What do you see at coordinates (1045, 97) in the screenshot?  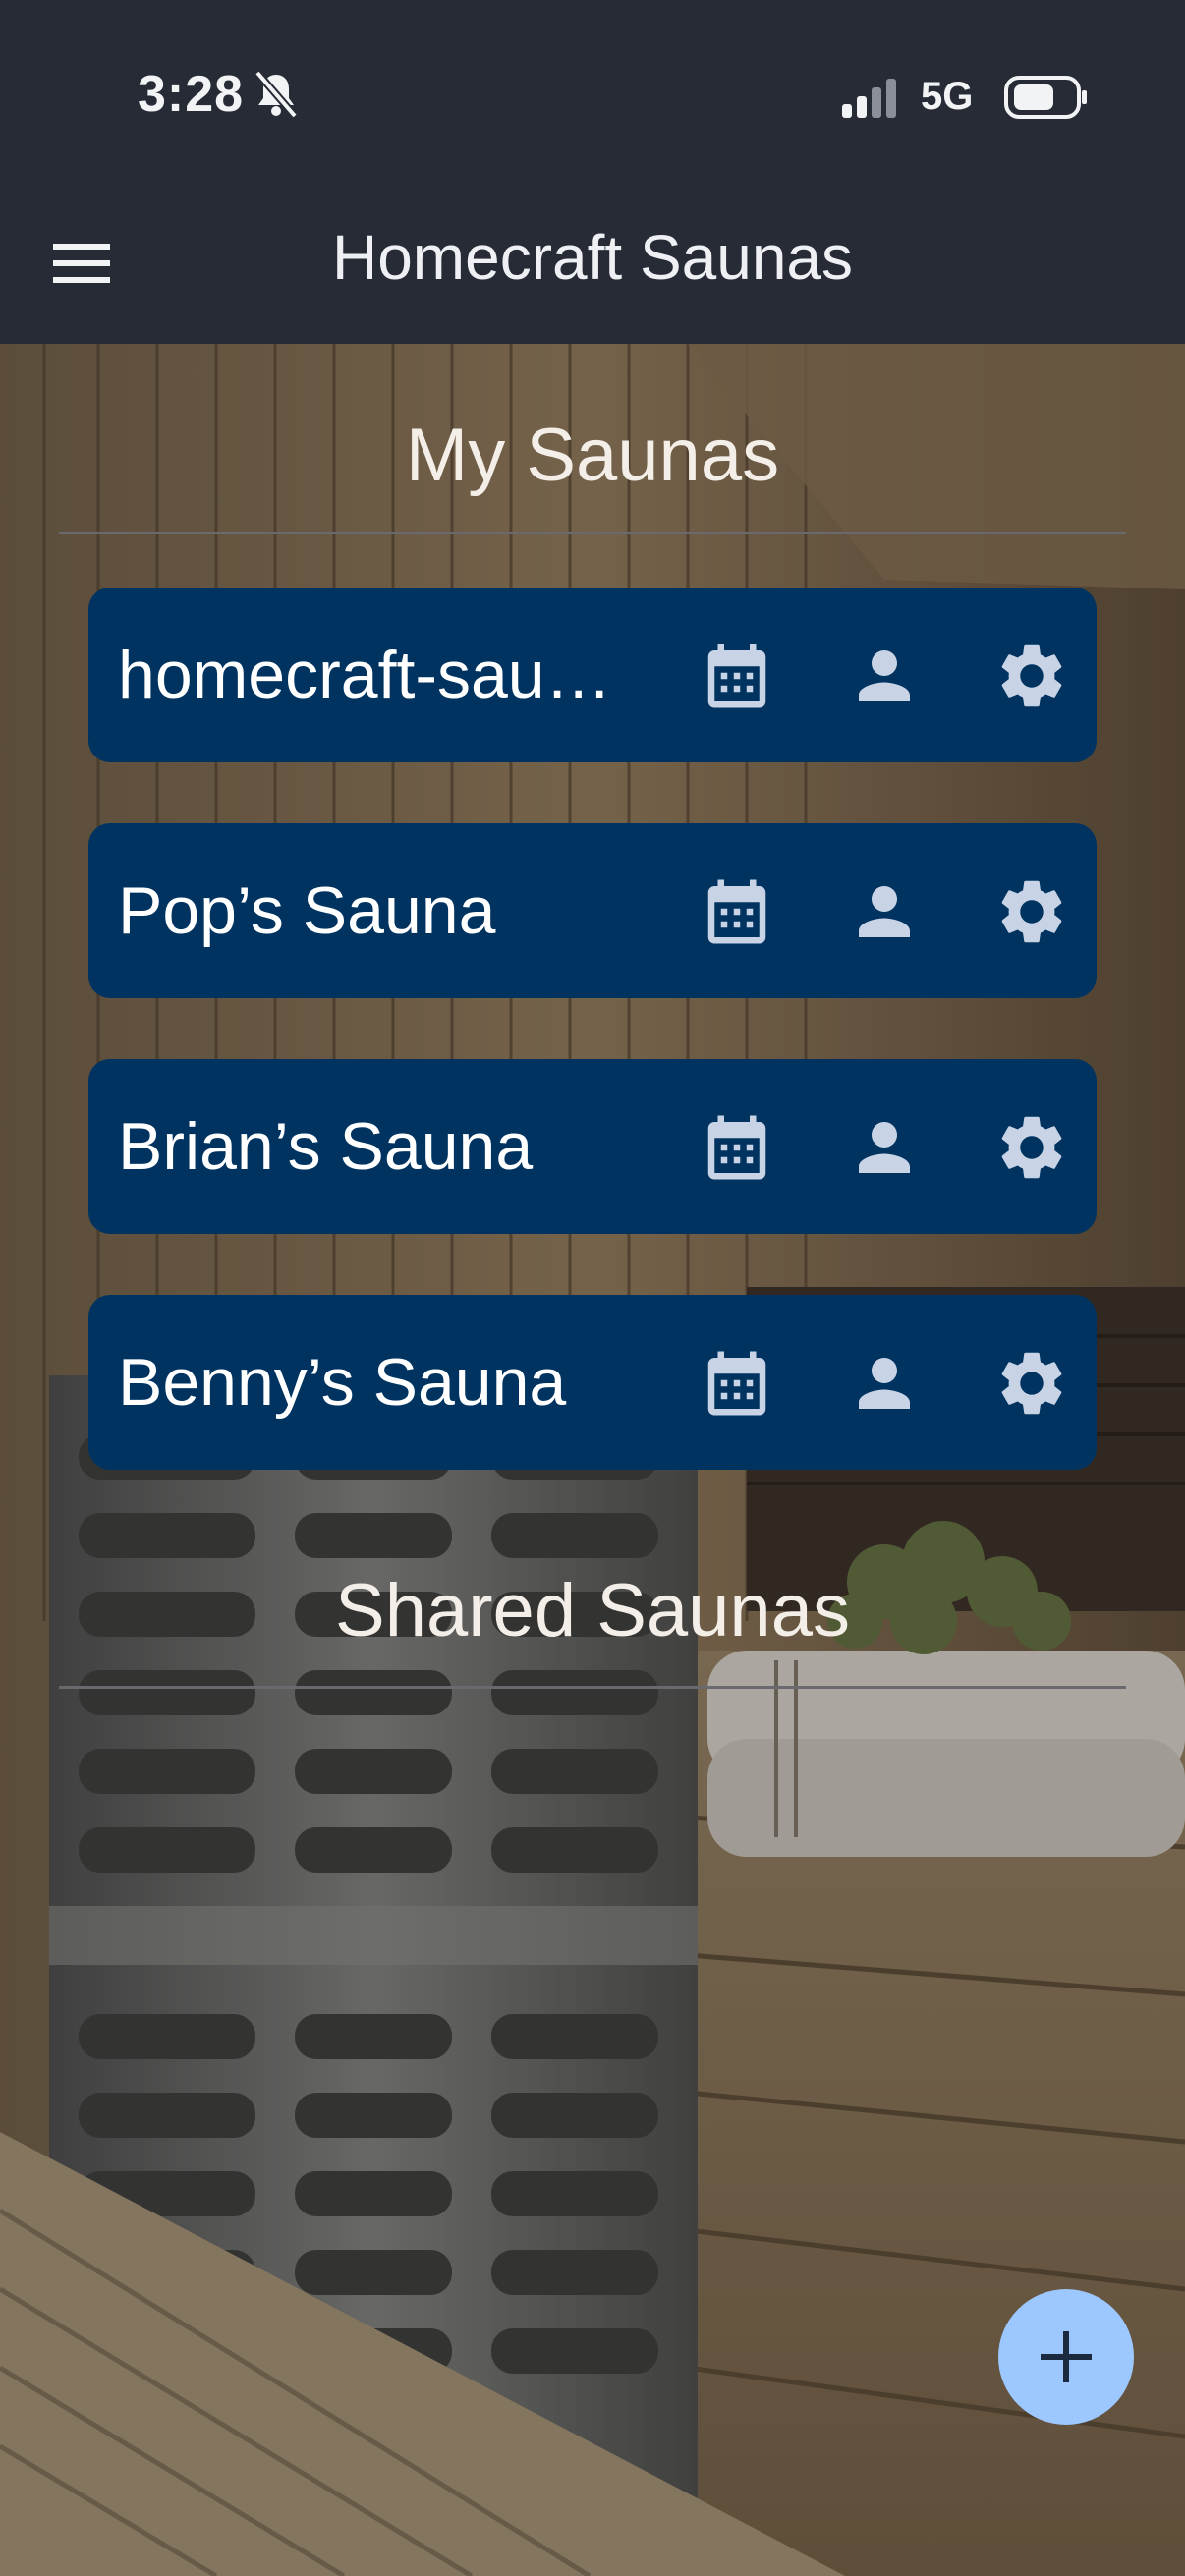 I see `battery-icon` at bounding box center [1045, 97].